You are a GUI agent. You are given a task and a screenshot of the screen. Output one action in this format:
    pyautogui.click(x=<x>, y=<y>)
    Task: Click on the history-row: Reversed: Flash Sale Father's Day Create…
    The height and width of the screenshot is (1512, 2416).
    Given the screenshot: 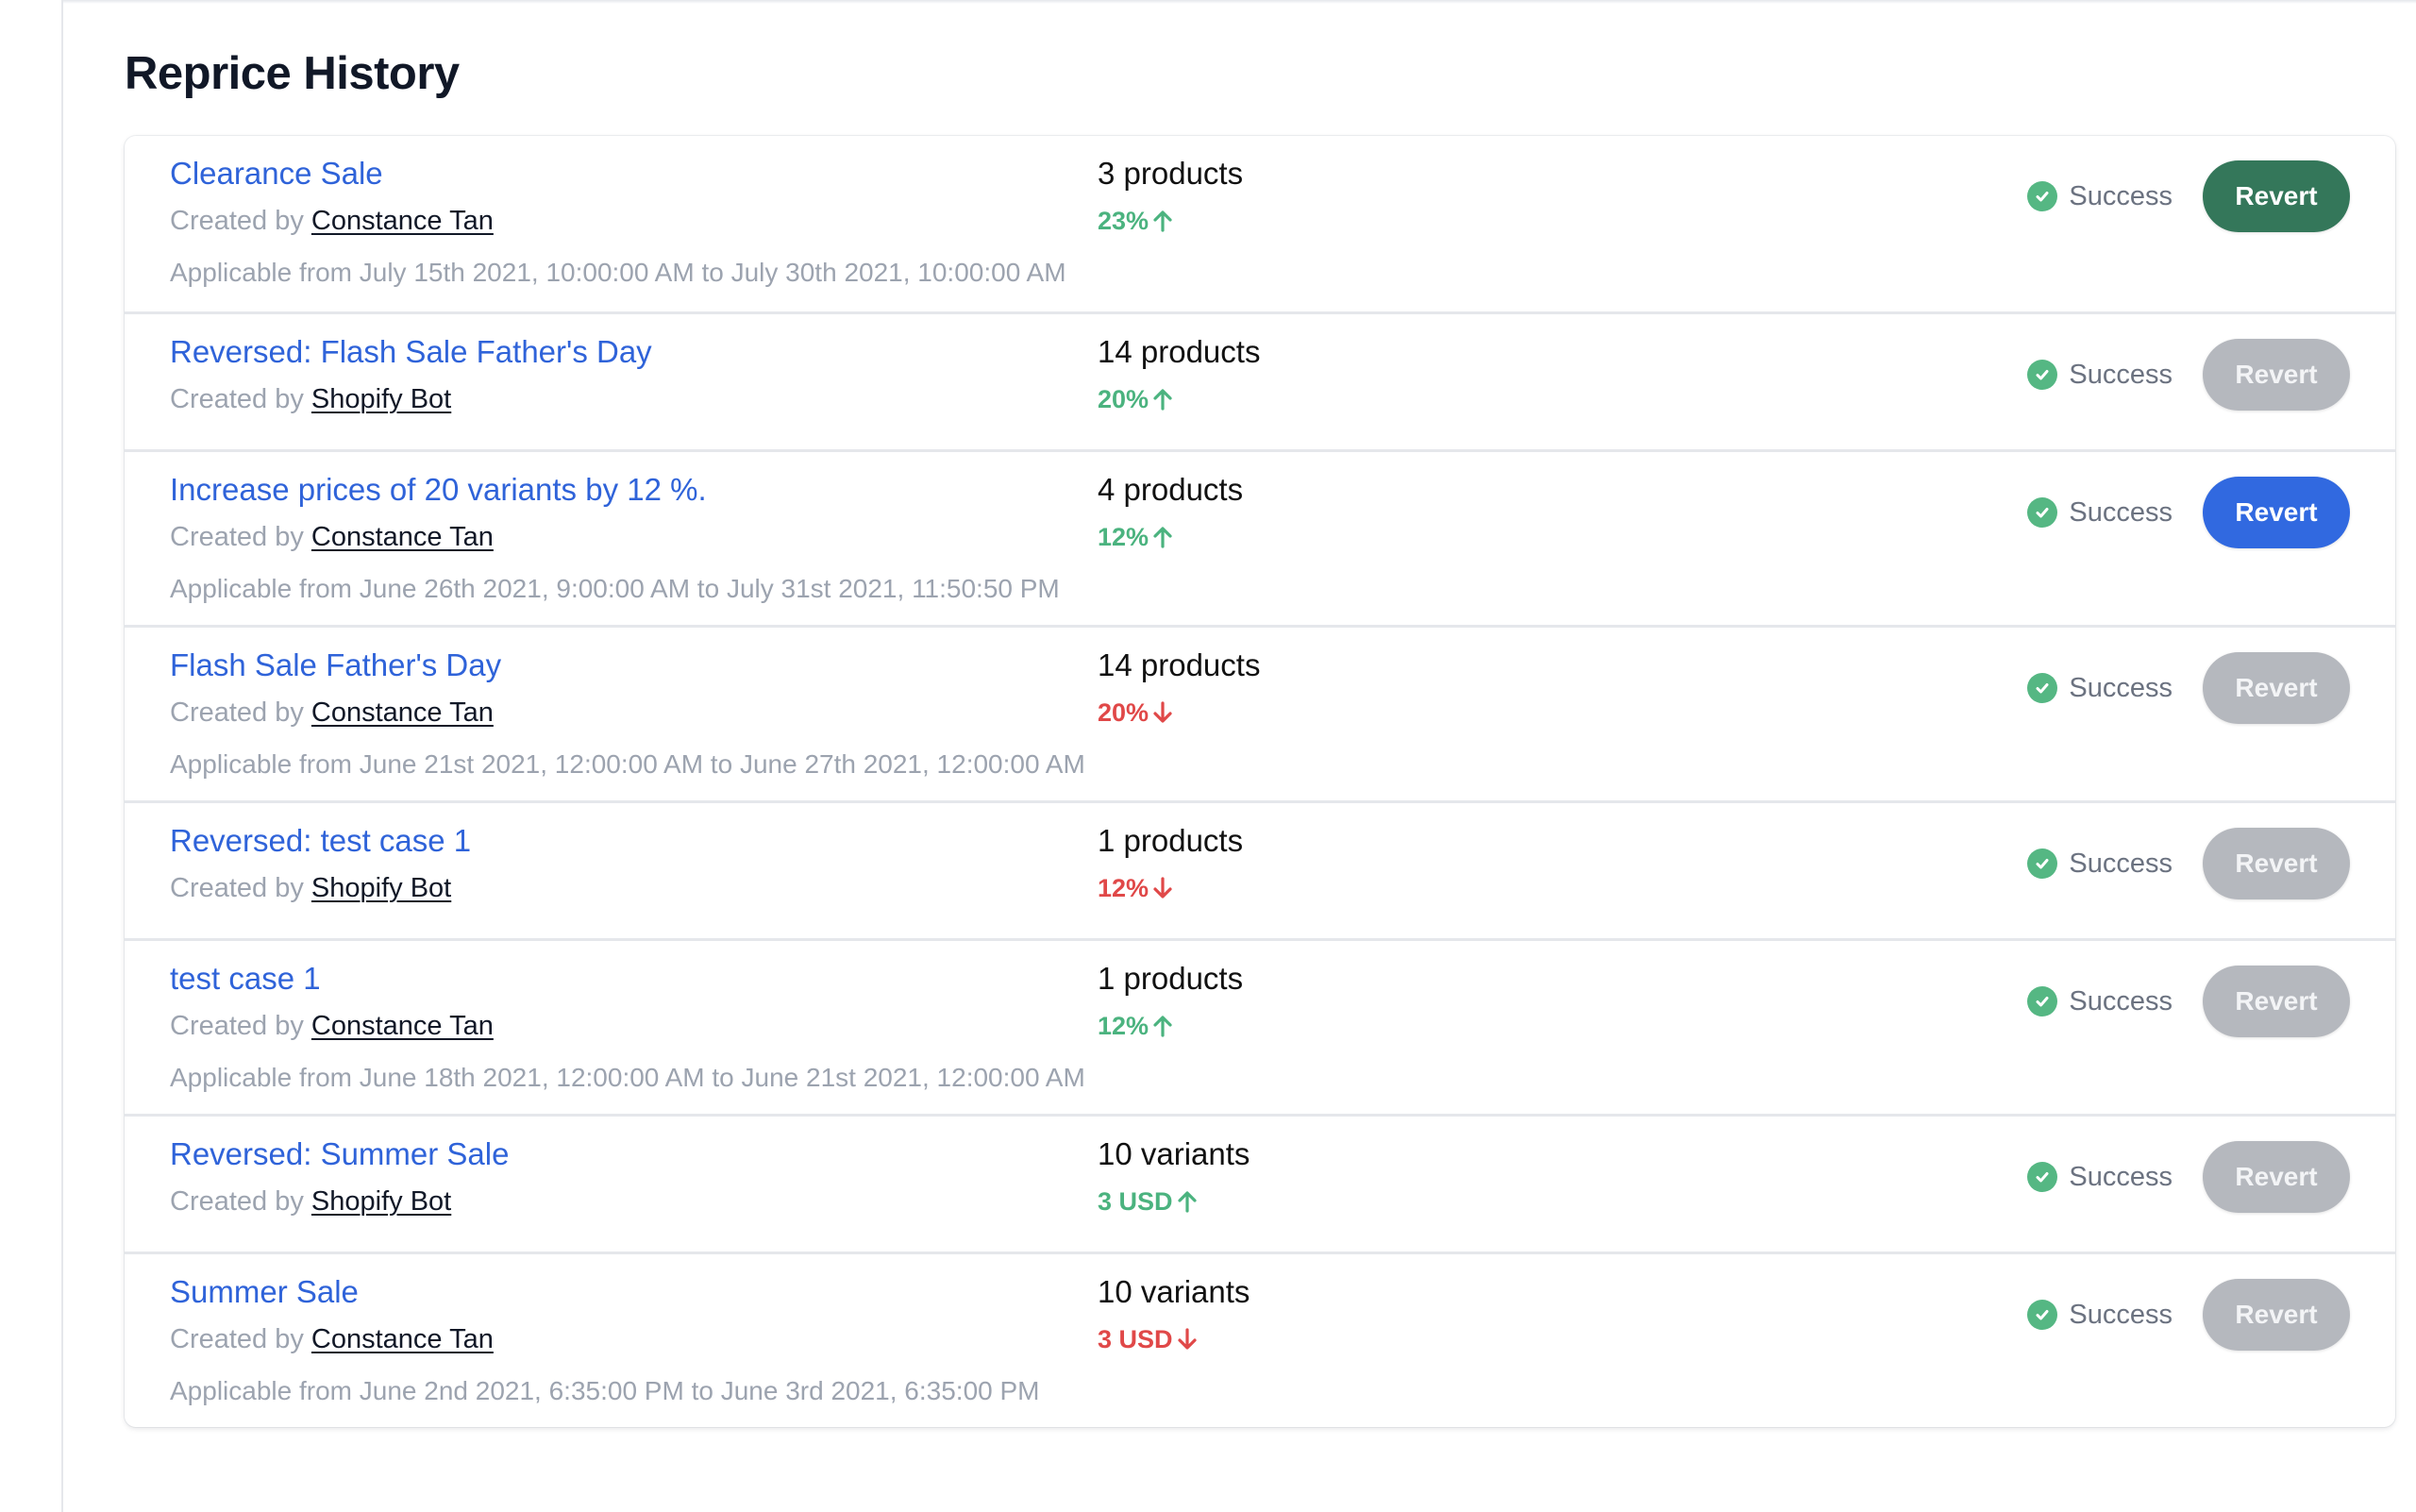 What is the action you would take?
    pyautogui.click(x=1260, y=380)
    